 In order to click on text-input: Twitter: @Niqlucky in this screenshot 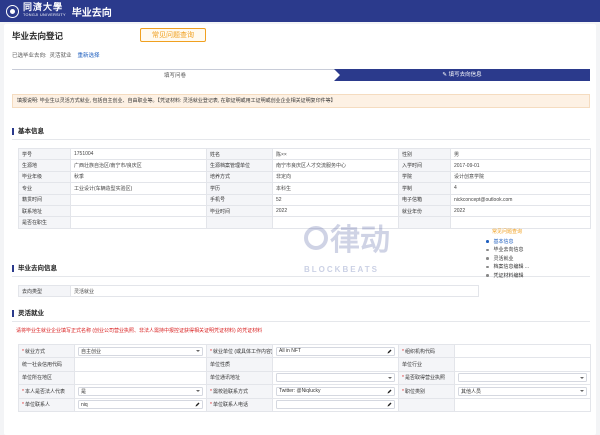, I will do `click(335, 391)`.